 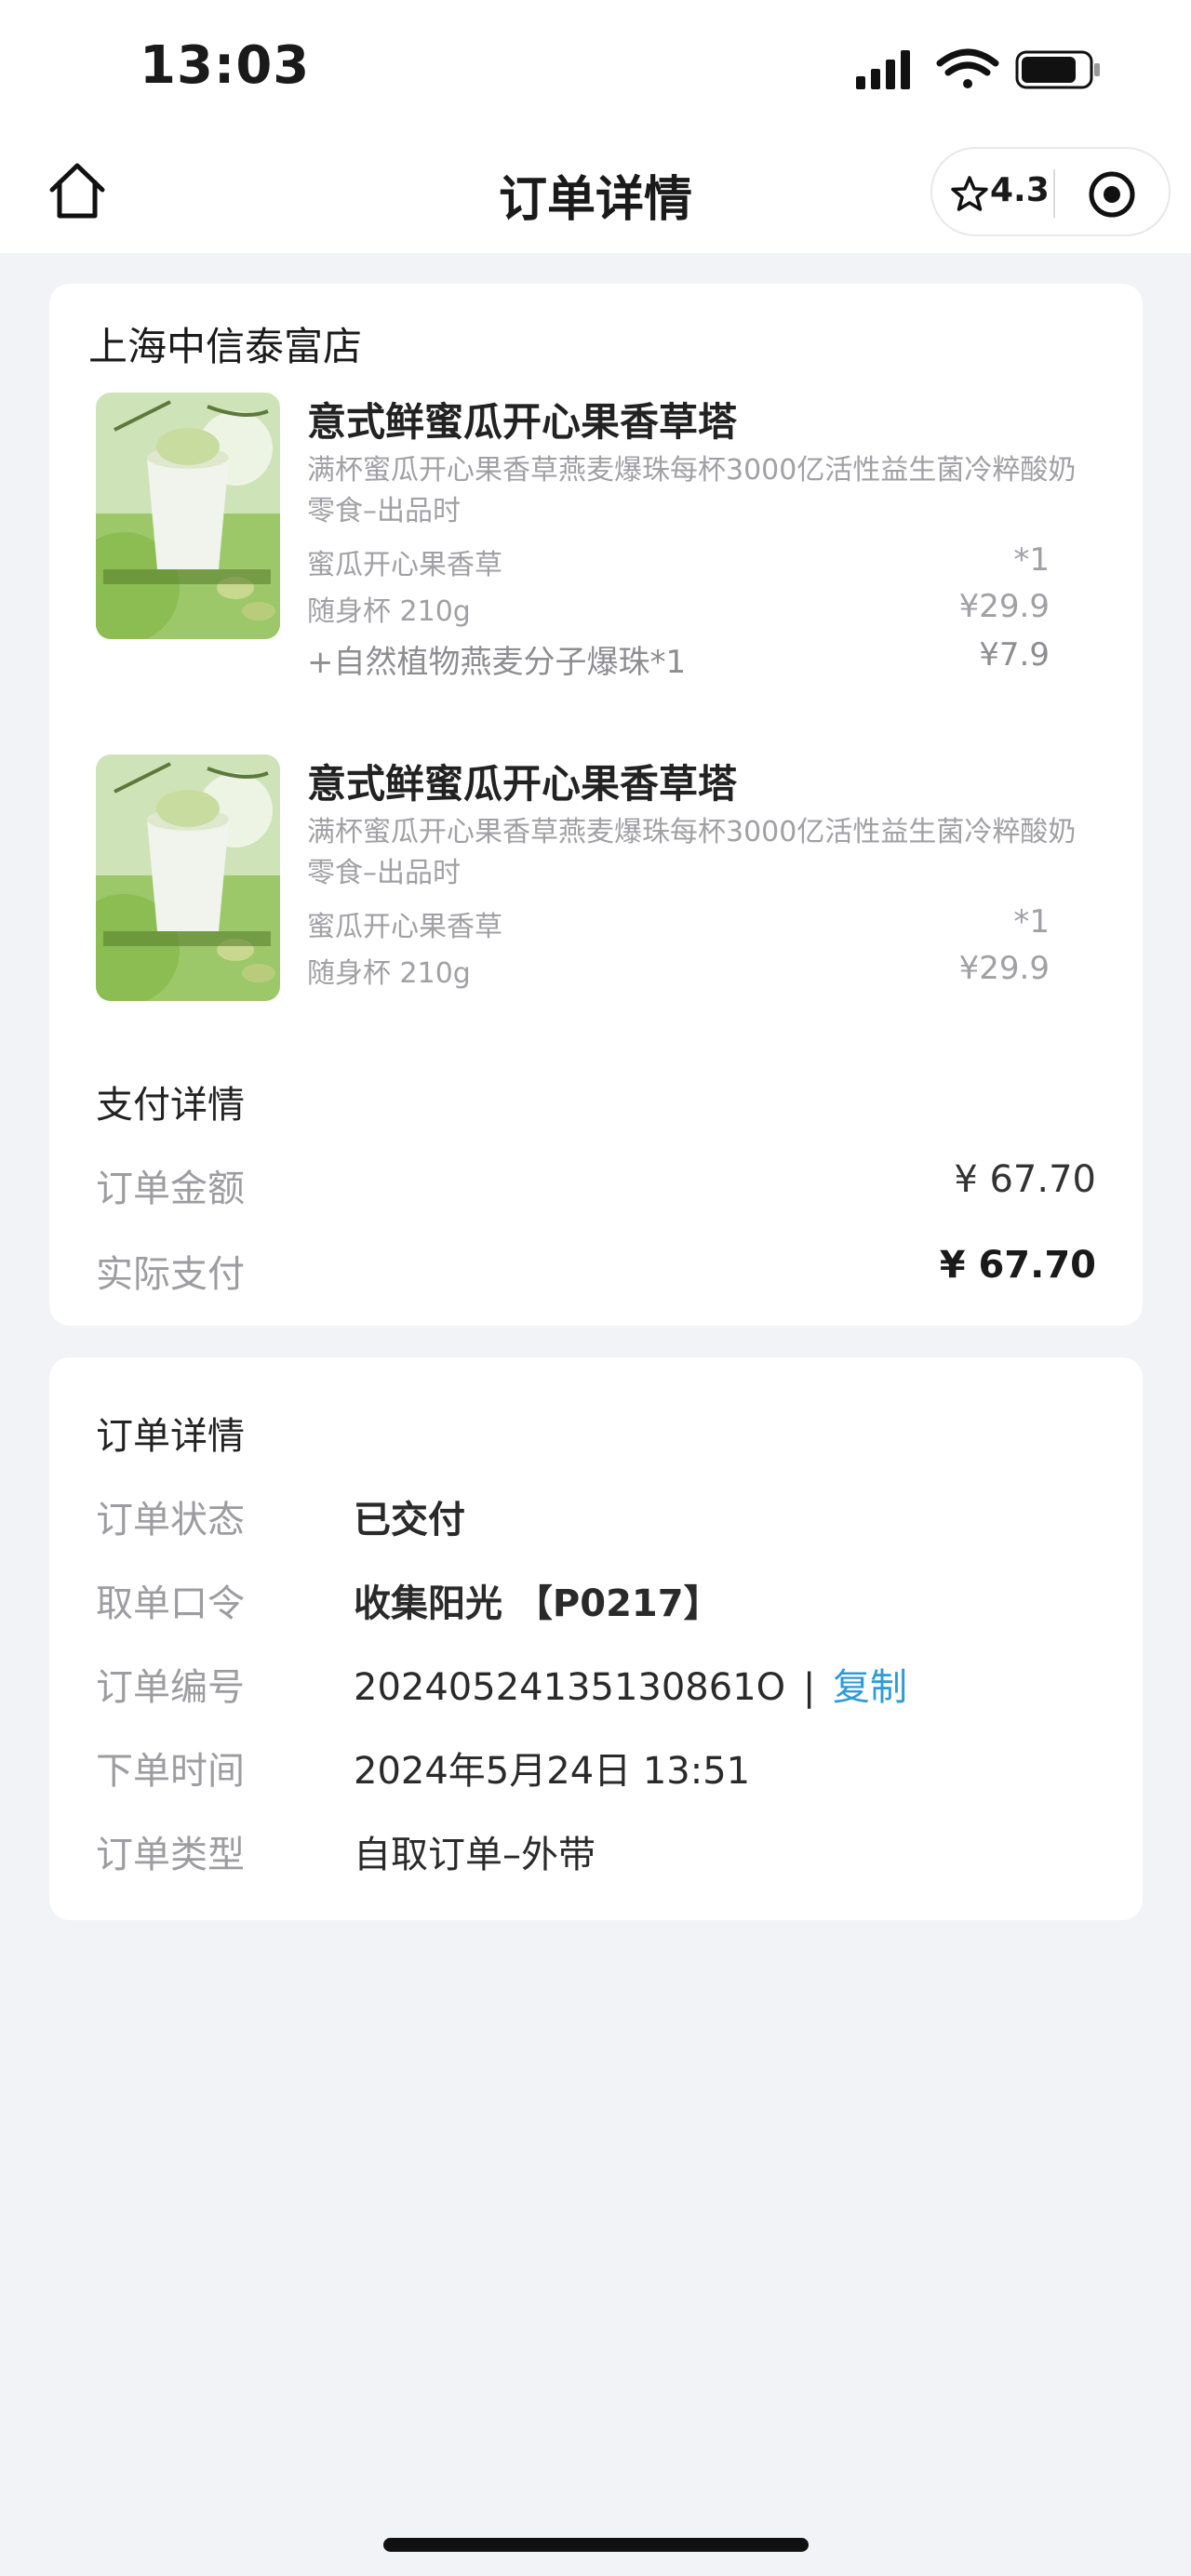 What do you see at coordinates (883, 69) in the screenshot?
I see `cellular-signal-icon` at bounding box center [883, 69].